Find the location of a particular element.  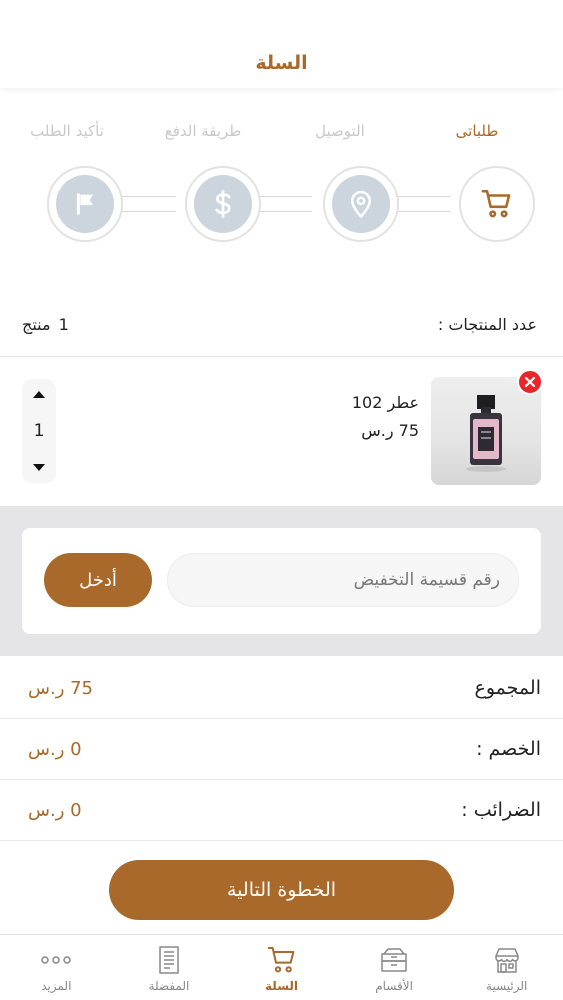

decrease-quantity-icon is located at coordinates (39, 468).